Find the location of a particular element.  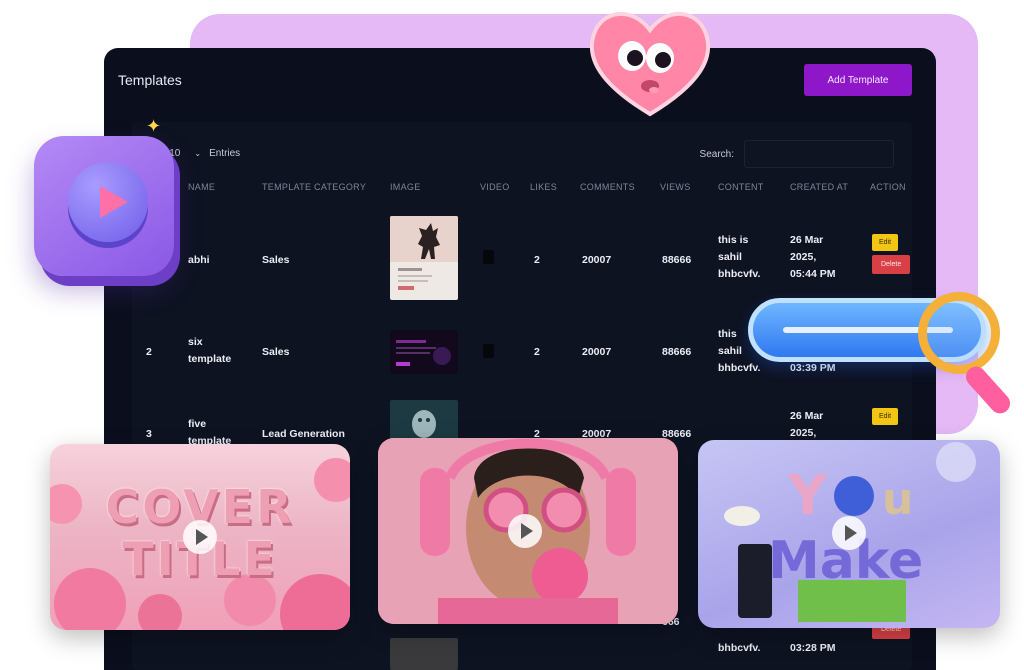

row-number: 3 is located at coordinates (149, 434).